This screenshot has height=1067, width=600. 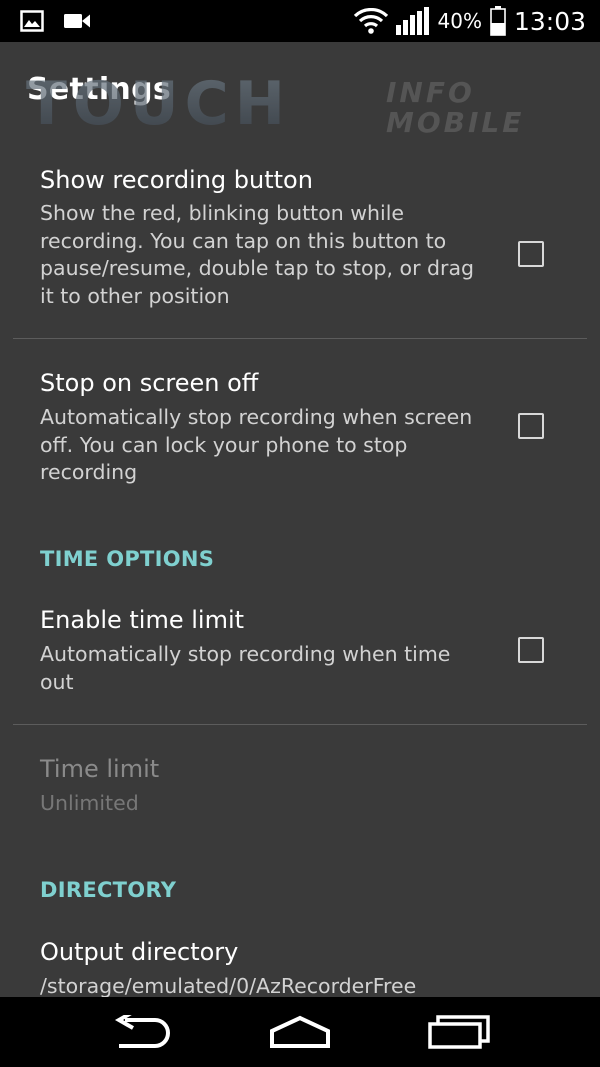 What do you see at coordinates (32, 21) in the screenshot?
I see `image-notification-icon` at bounding box center [32, 21].